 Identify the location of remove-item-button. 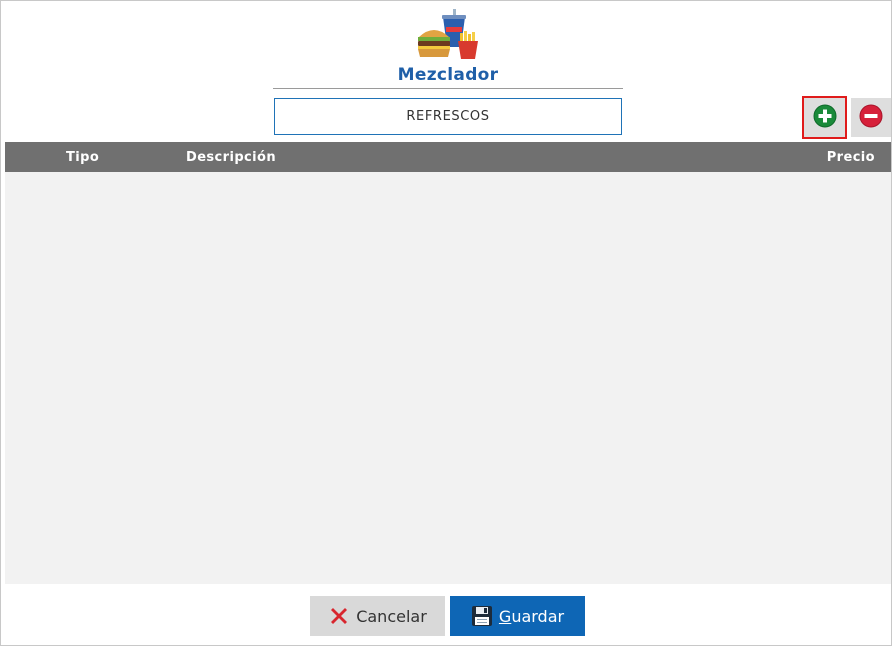
(871, 117).